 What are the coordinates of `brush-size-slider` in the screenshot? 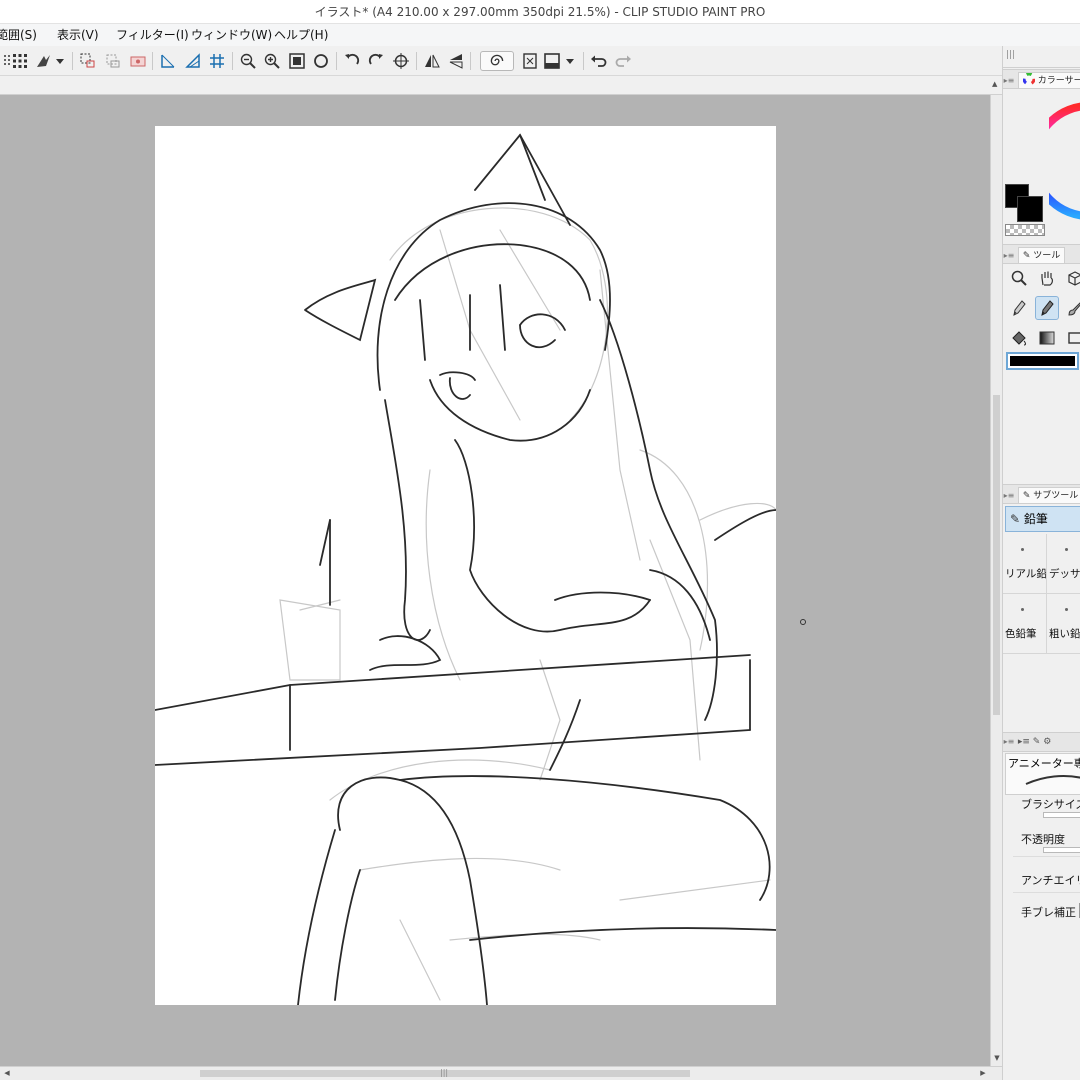 It's located at (1061, 815).